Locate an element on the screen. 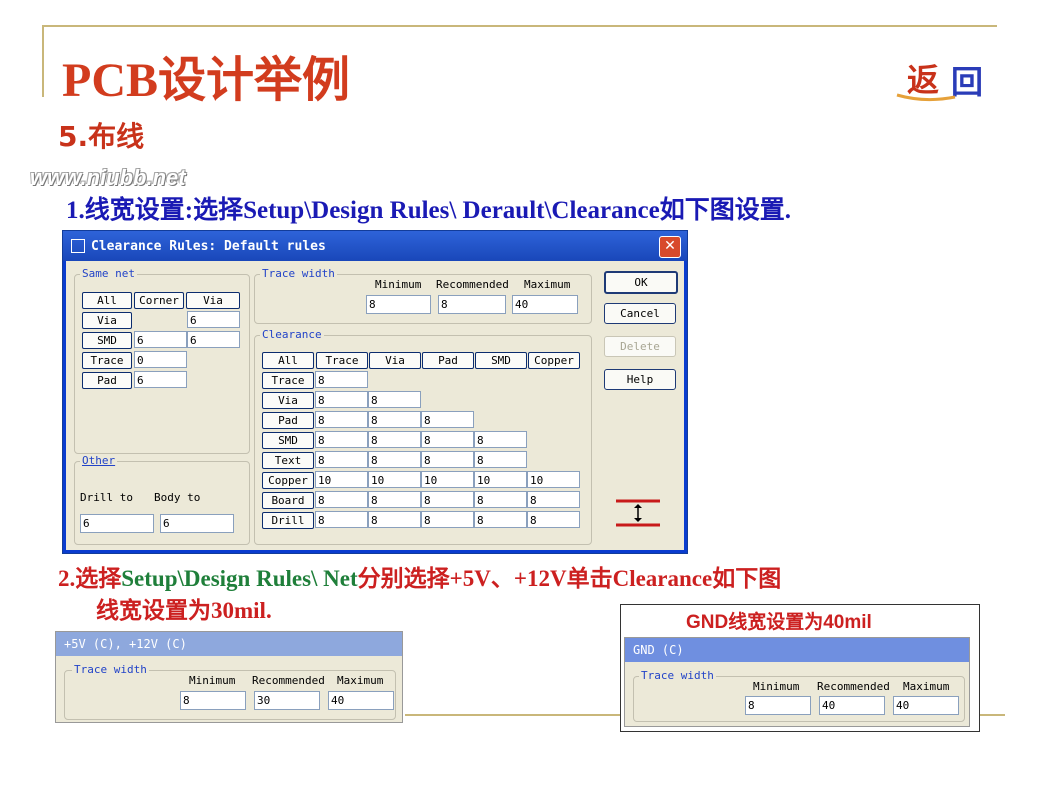 This screenshot has height=794, width=1058. gnd-min-label: Minimum is located at coordinates (776, 686).